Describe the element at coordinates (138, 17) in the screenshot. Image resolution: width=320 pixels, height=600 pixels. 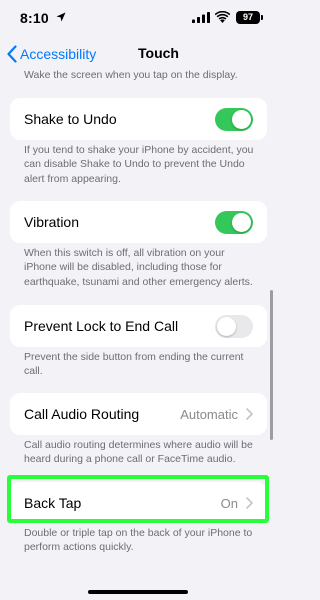
I see `status-bar: 8:10 97` at that location.